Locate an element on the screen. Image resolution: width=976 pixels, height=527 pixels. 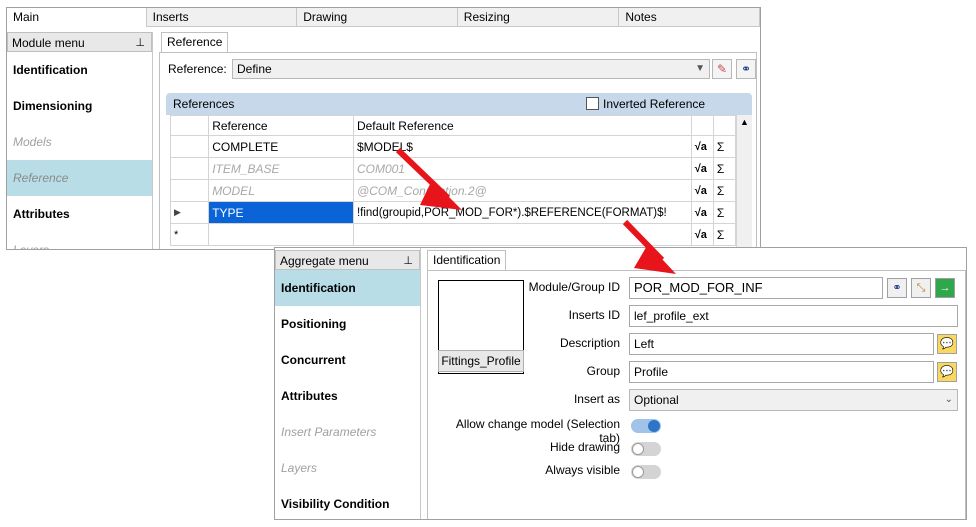
sidebar-item-visibility-condition: Visibility Condition is located at coordinates (347, 502).